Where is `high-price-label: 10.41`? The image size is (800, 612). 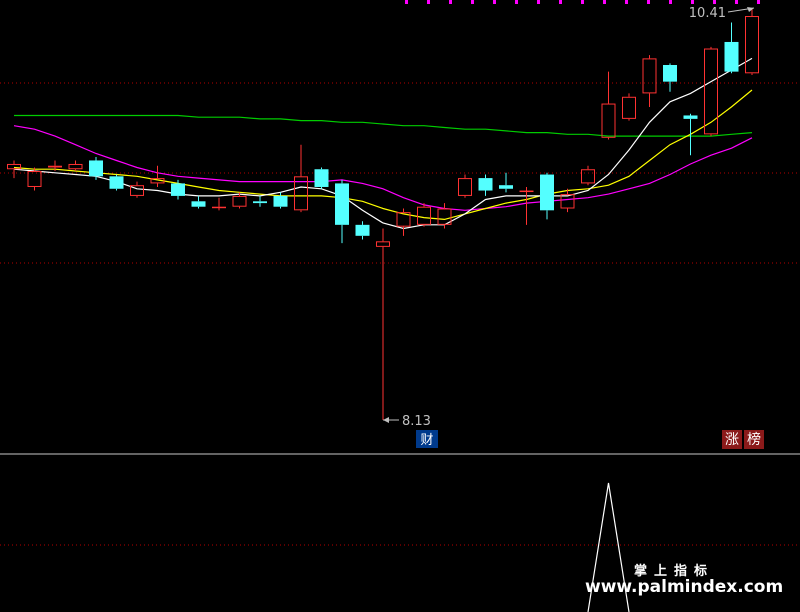 high-price-label: 10.41 is located at coordinates (707, 13).